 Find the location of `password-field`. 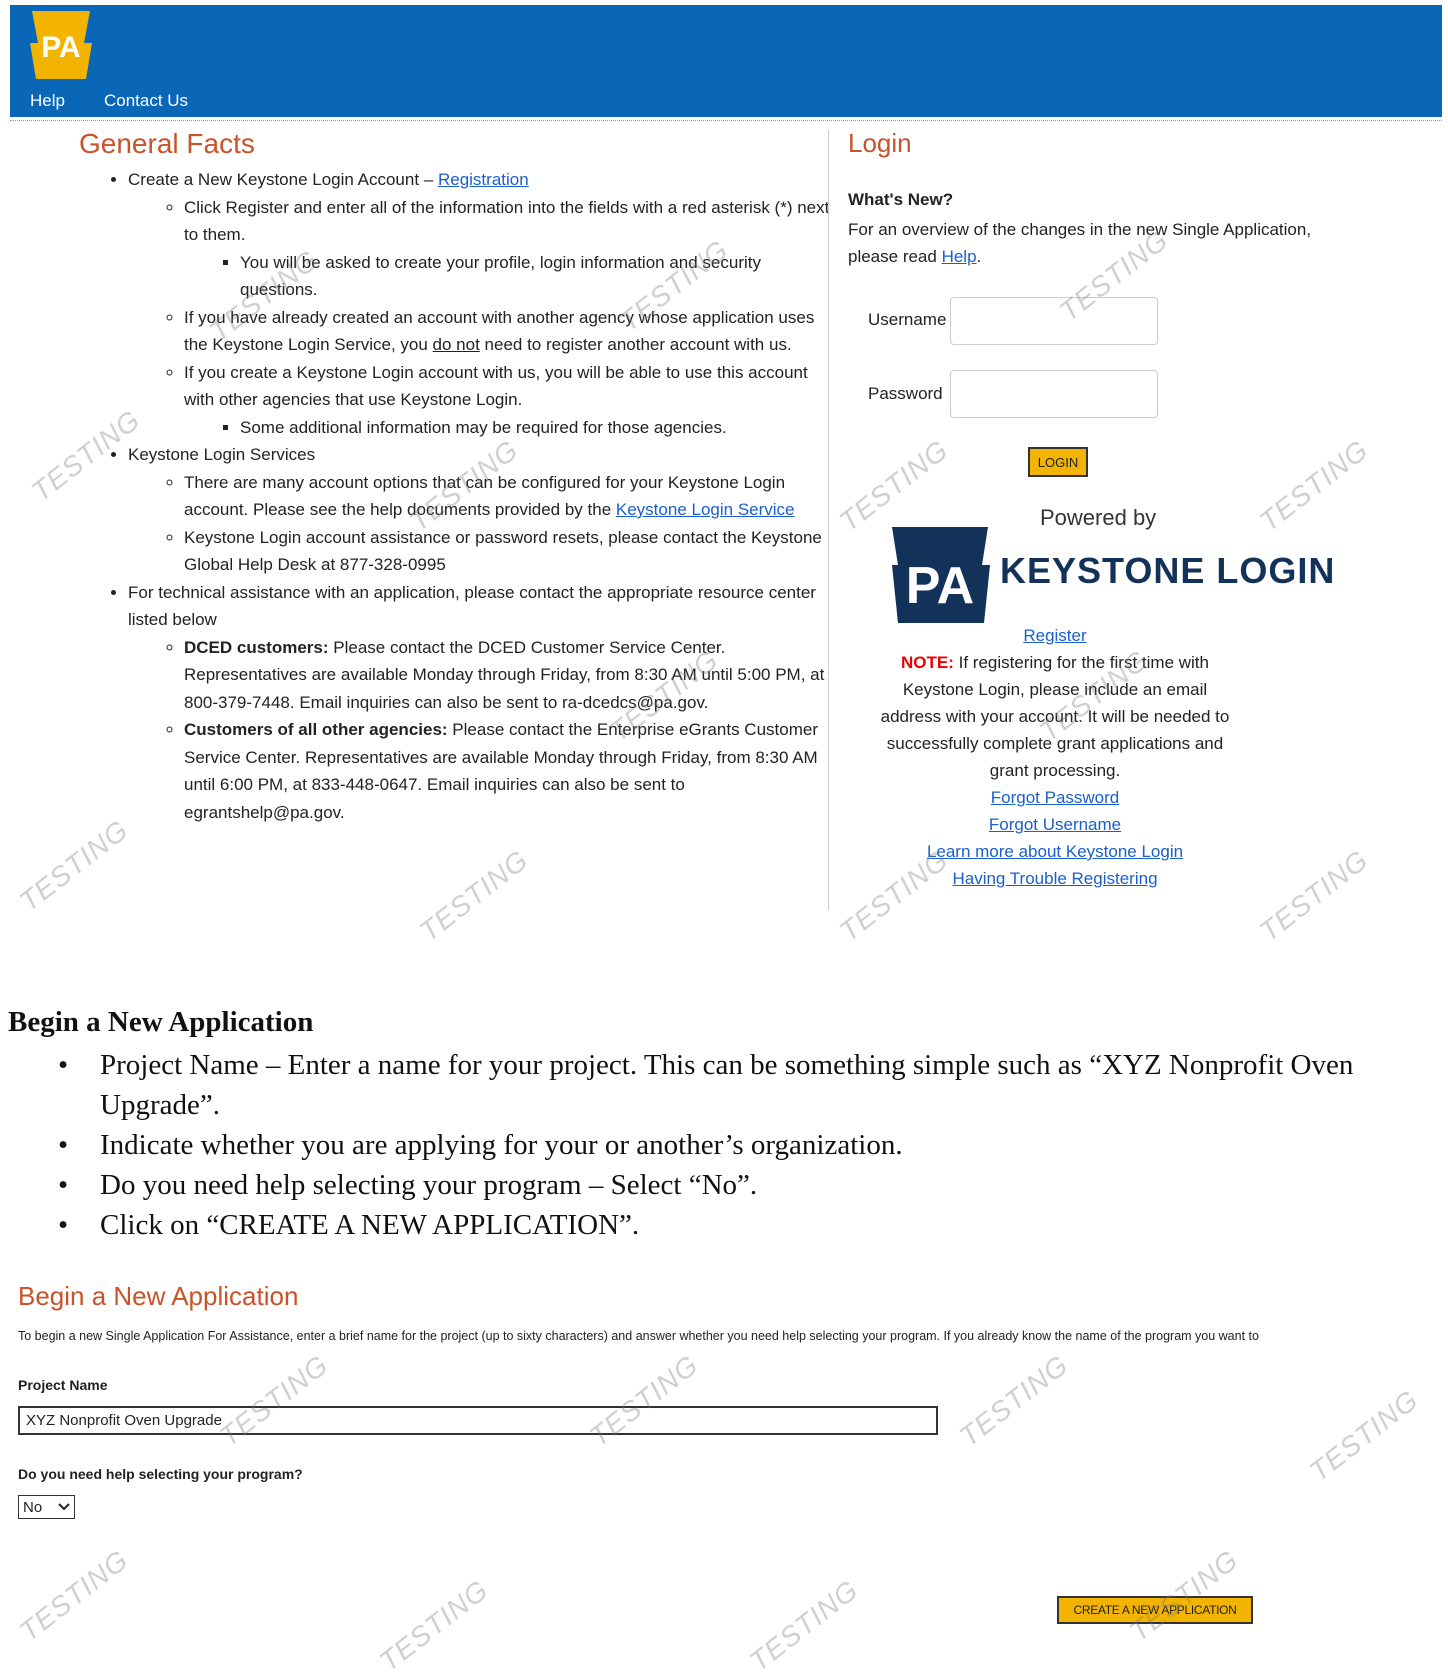

password-field is located at coordinates (1054, 394).